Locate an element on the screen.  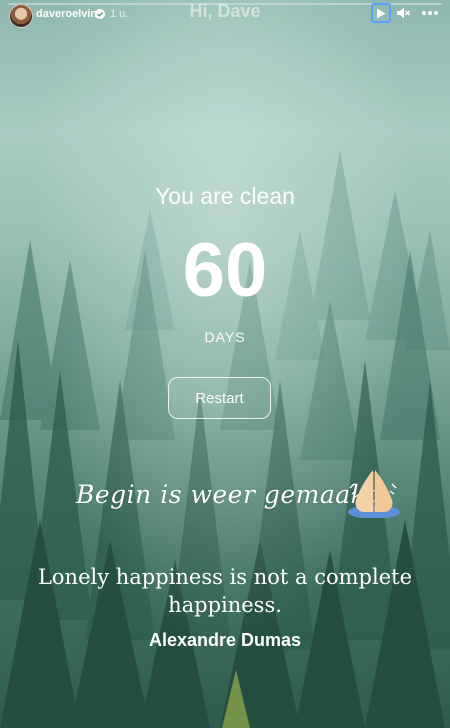
days-count: 60 is located at coordinates (225, 270).